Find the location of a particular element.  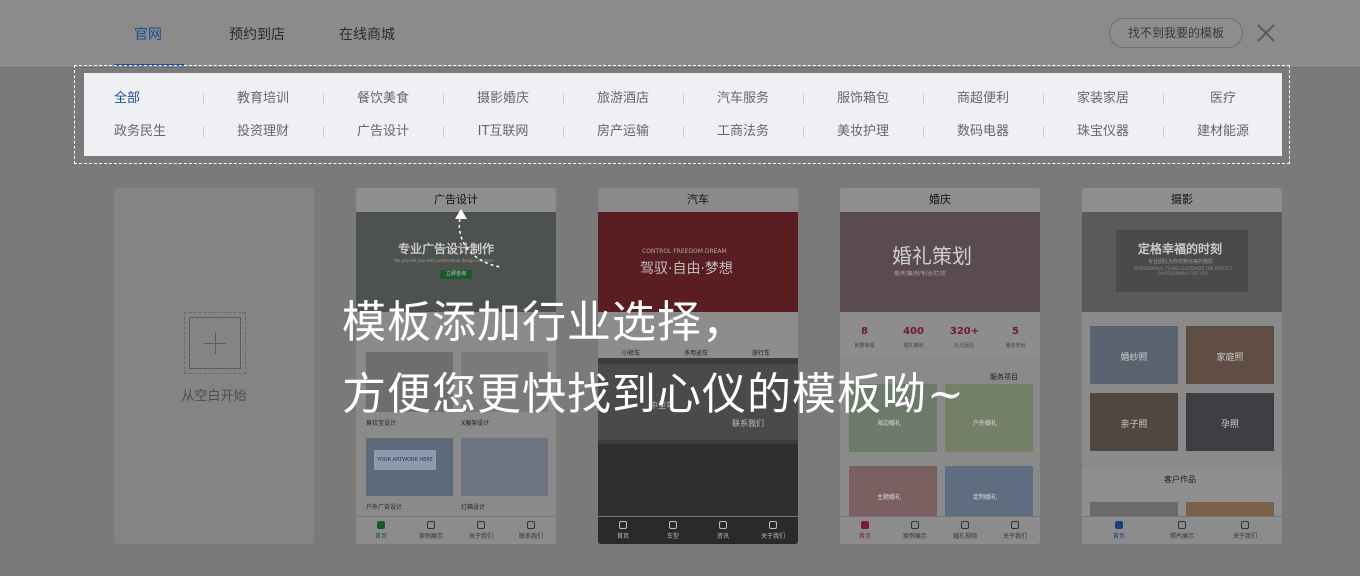

hero-words: CONTROL FREEDOM DREAM is located at coordinates (684, 251).